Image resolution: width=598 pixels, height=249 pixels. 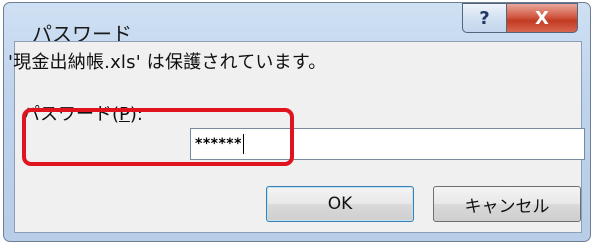 I want to click on ok-button: OK, so click(x=340, y=204).